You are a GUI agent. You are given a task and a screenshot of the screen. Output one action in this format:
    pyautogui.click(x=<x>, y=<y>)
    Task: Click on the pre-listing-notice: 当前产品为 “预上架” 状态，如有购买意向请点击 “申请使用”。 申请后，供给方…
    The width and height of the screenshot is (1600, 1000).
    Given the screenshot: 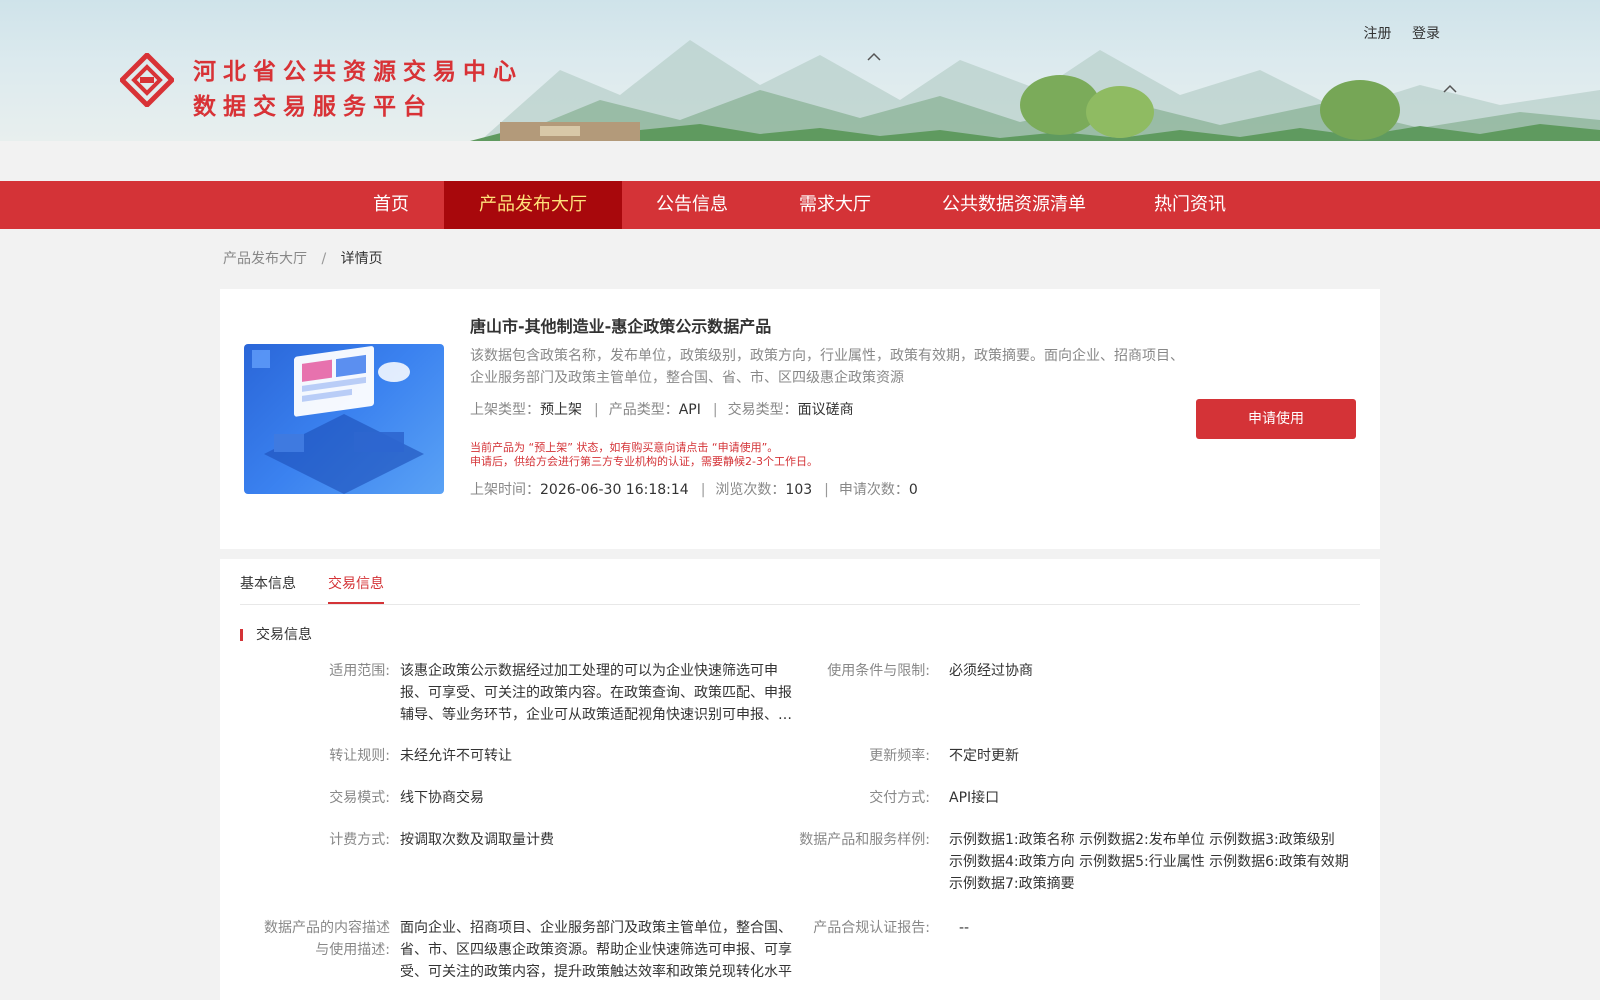 What is the action you would take?
    pyautogui.click(x=644, y=455)
    